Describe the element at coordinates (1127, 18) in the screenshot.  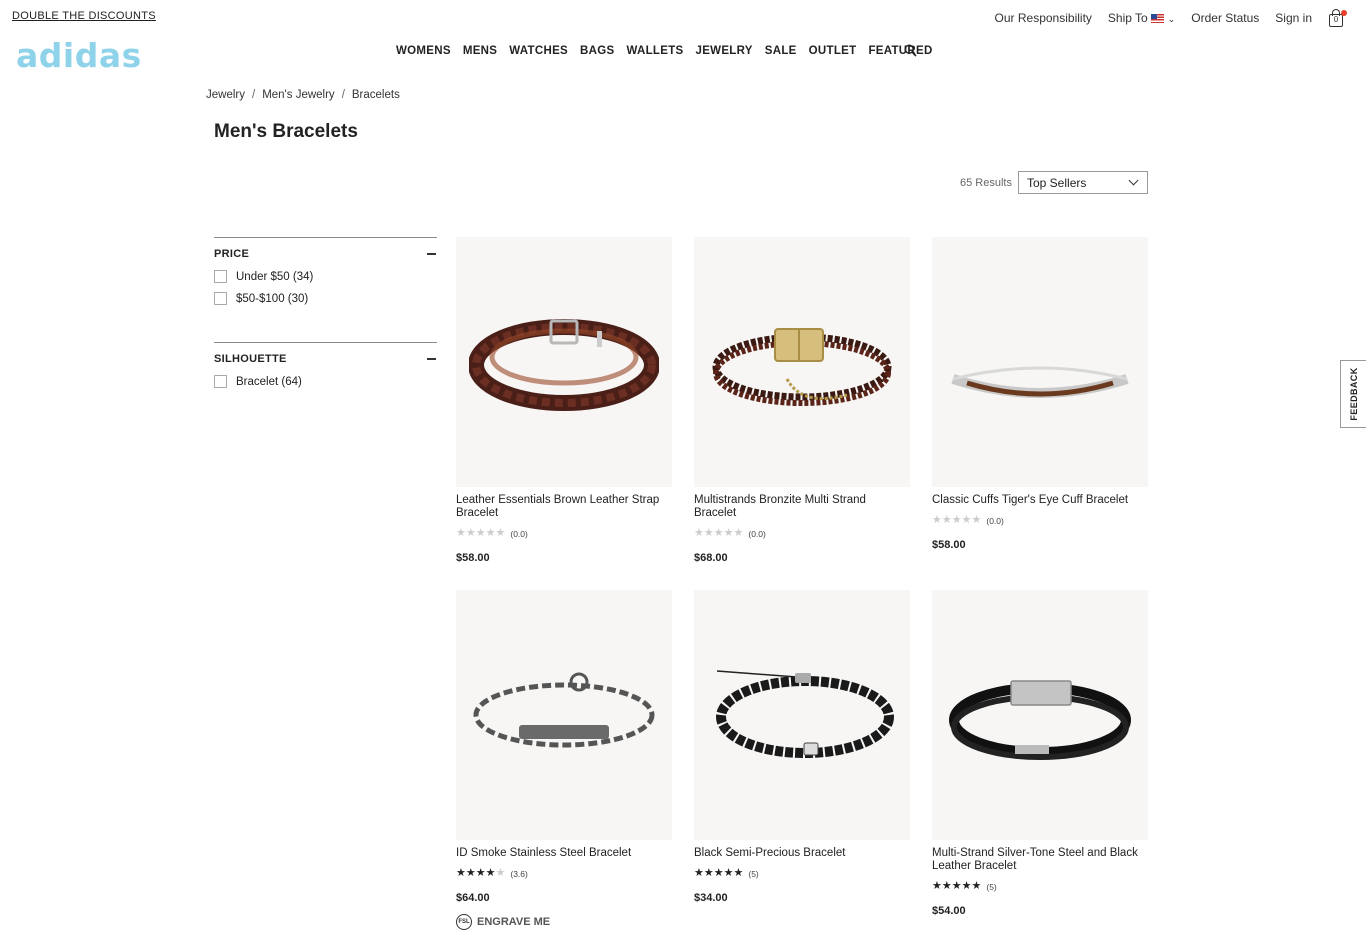
I see `ship-to-label: Ship To` at that location.